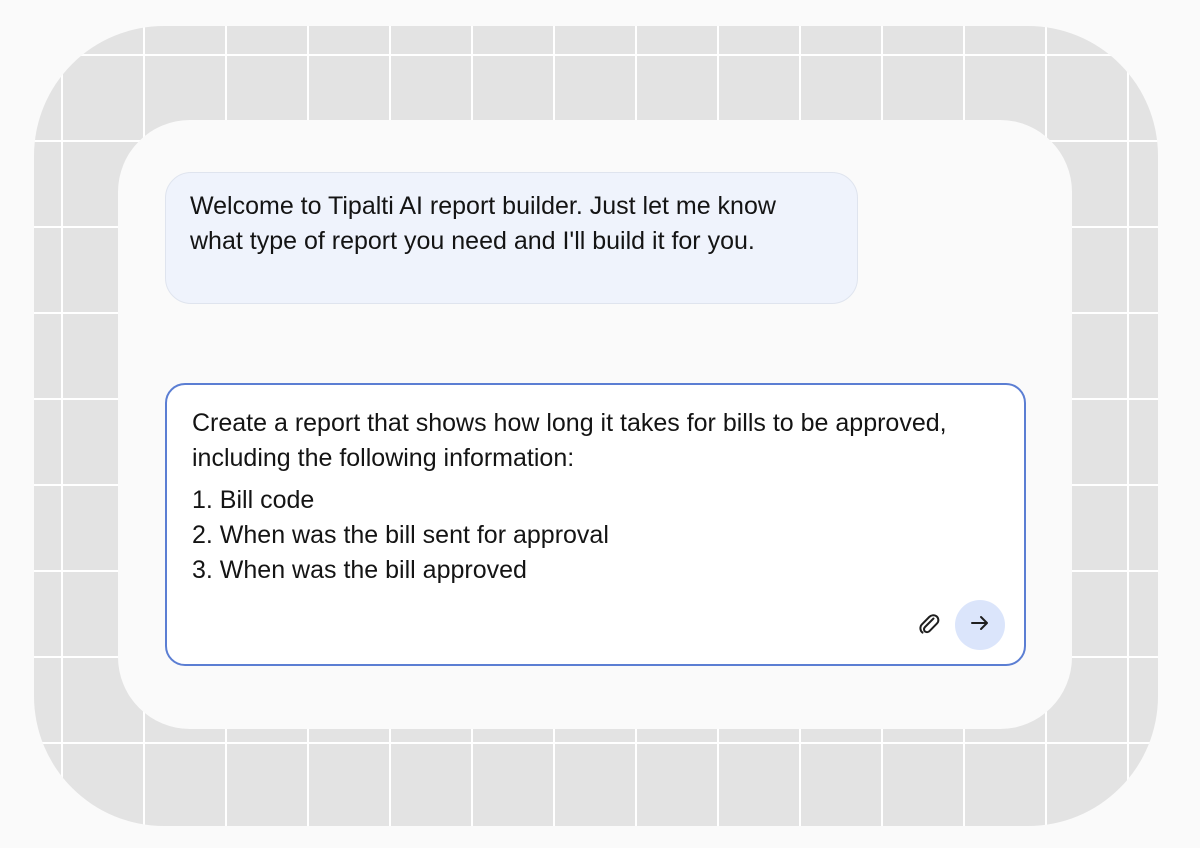 Image resolution: width=1200 pixels, height=848 pixels. I want to click on paperclip-icon, so click(929, 626).